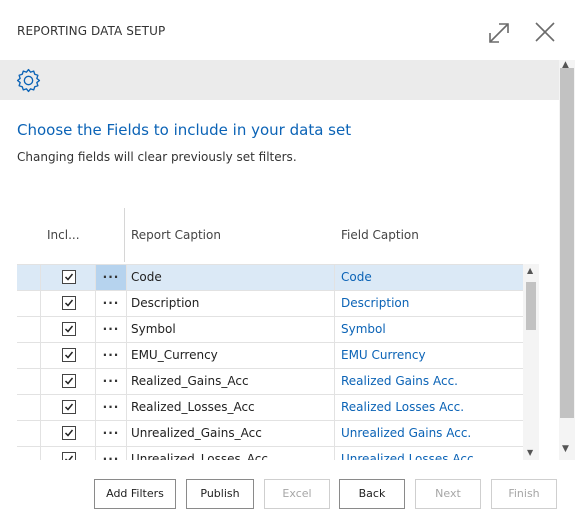 Image resolution: width=575 pixels, height=525 pixels. What do you see at coordinates (231, 277) in the screenshot?
I see `report-caption-cell: Code` at bounding box center [231, 277].